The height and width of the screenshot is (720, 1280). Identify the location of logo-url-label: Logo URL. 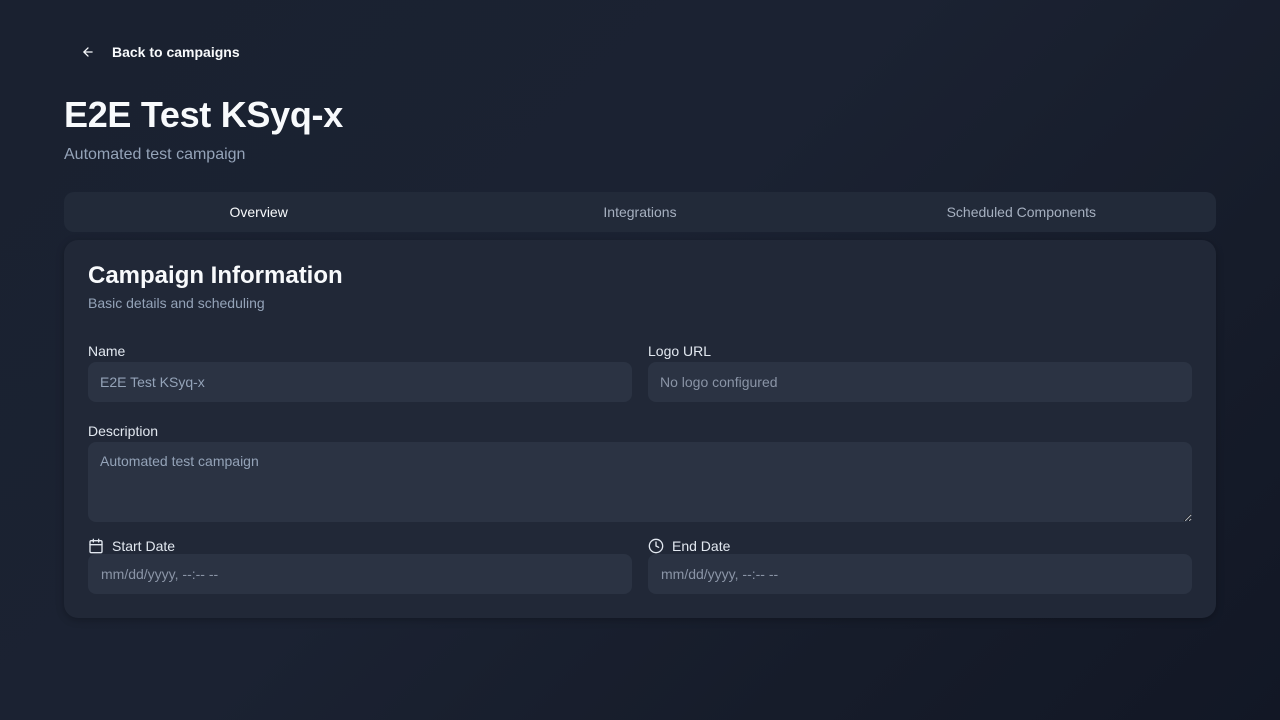
(679, 351).